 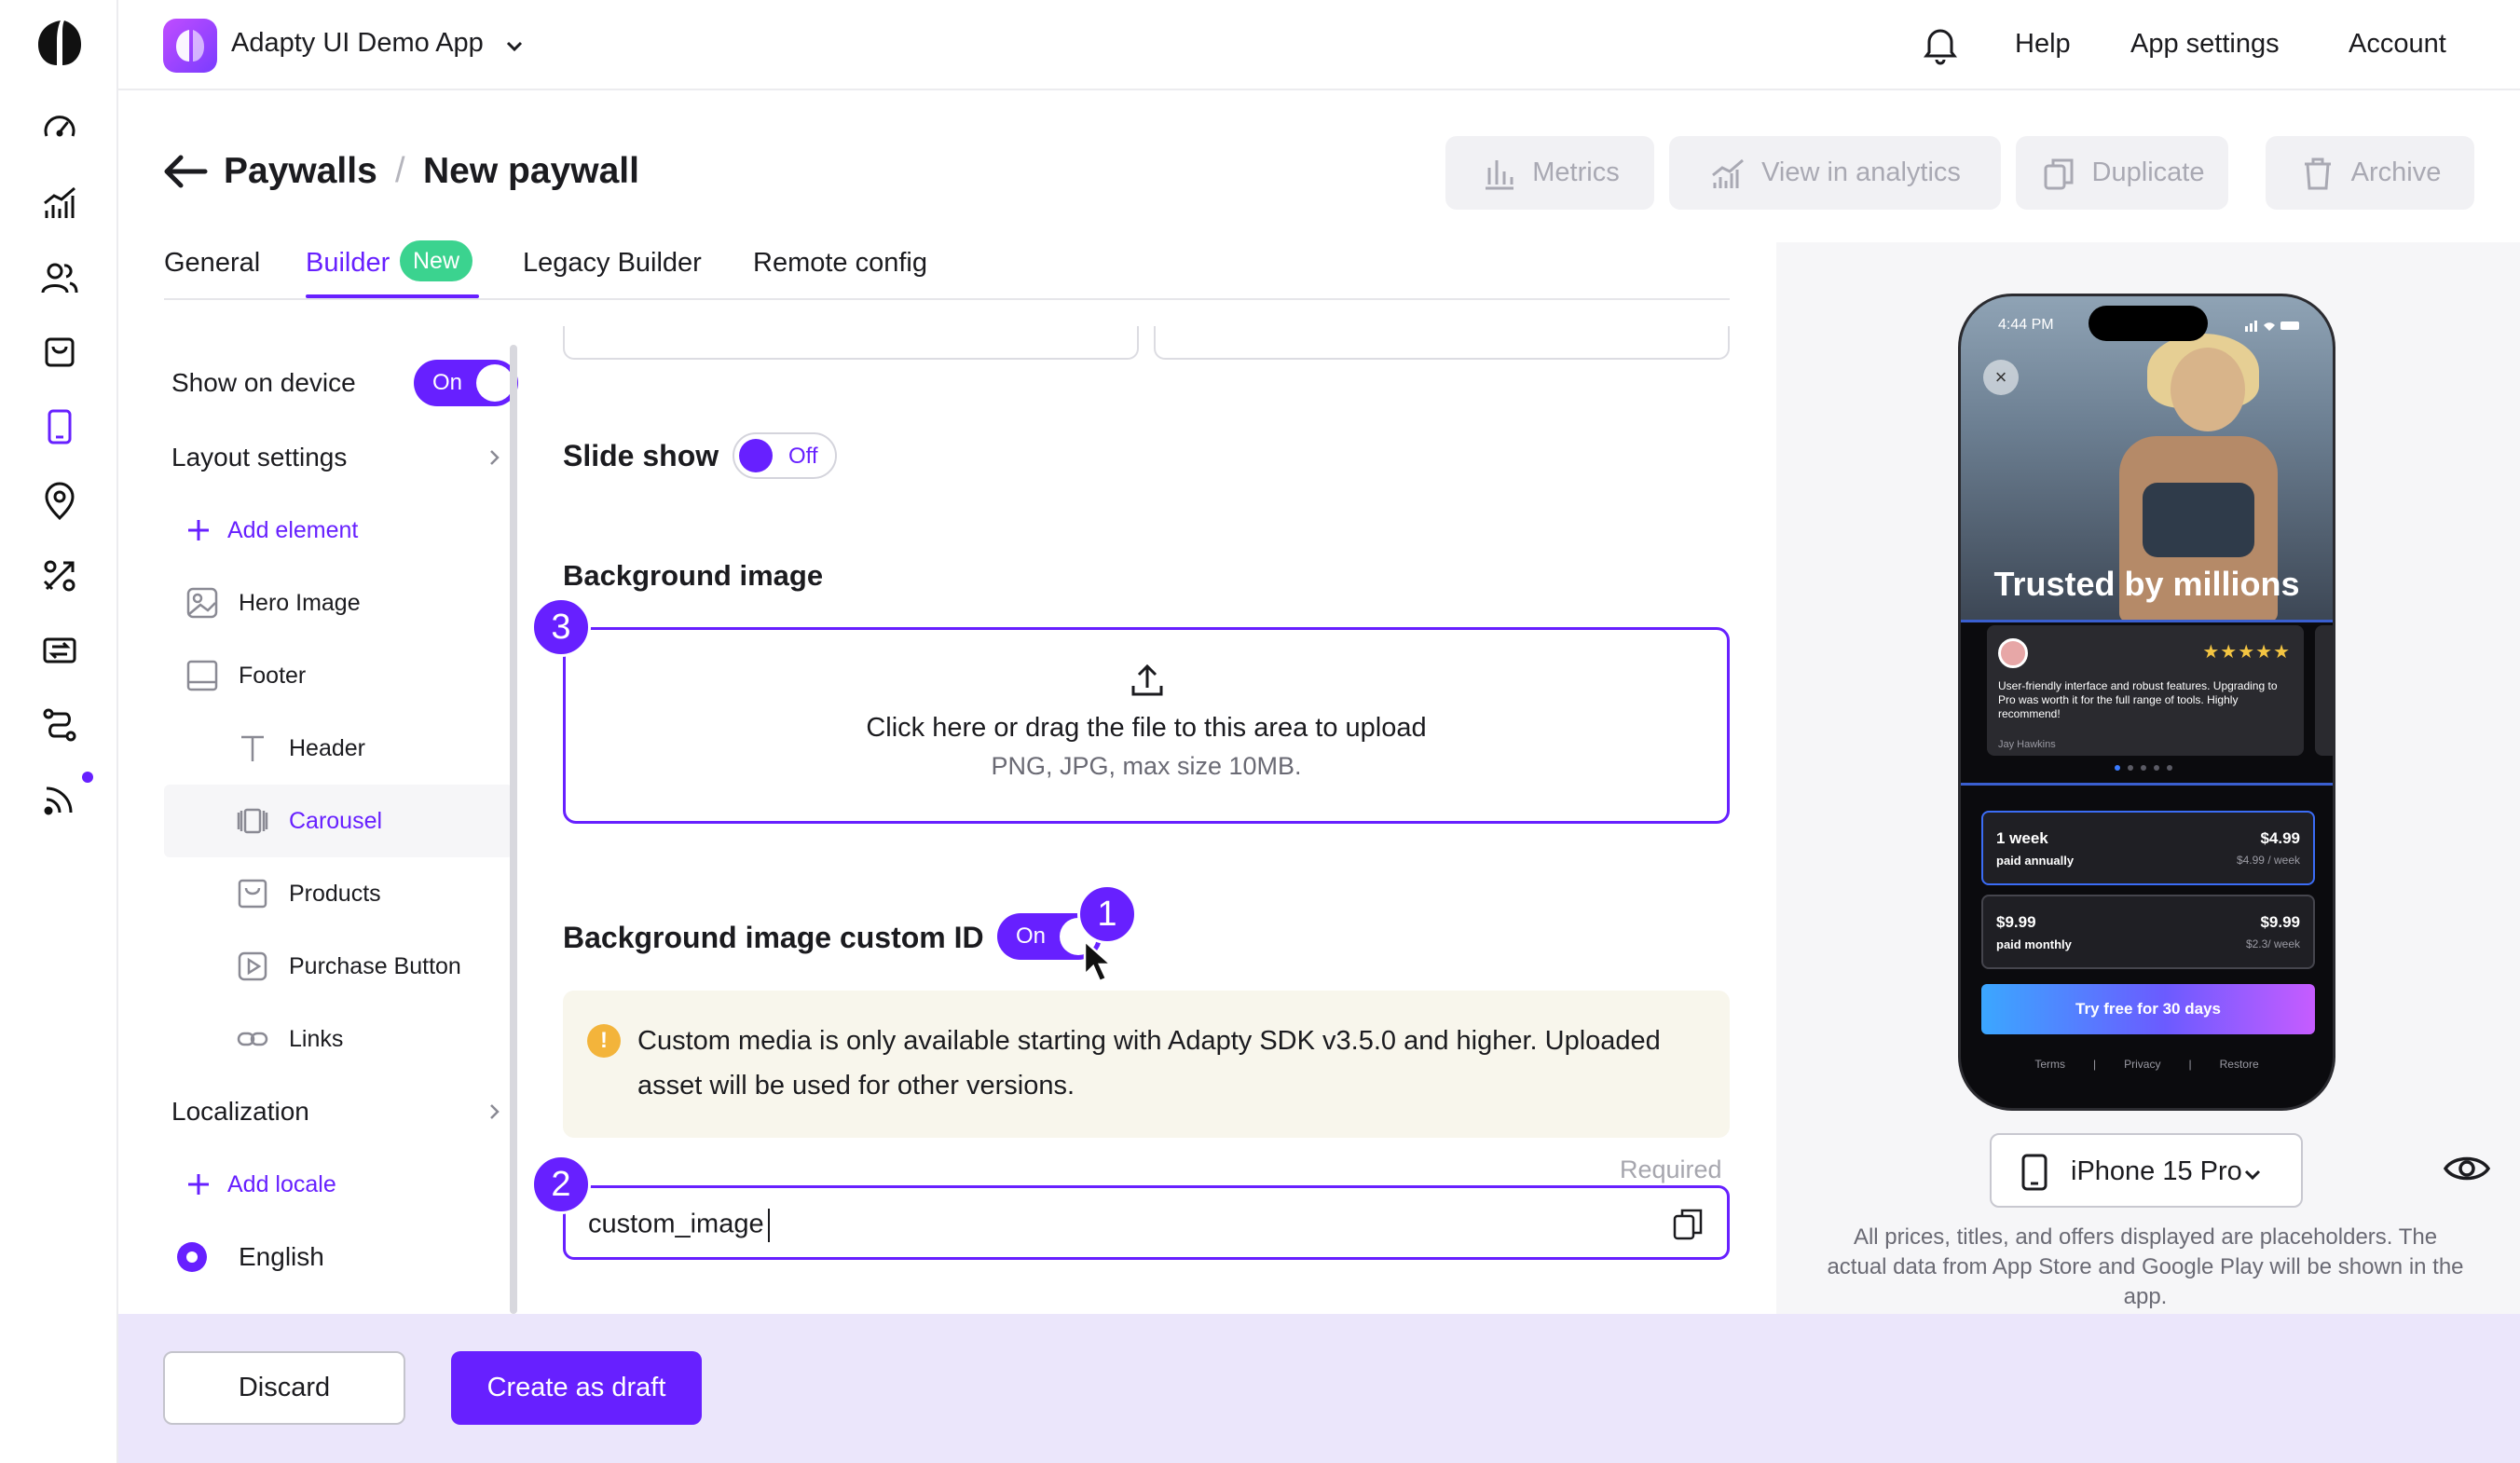 What do you see at coordinates (202, 603) in the screenshot?
I see `image-icon` at bounding box center [202, 603].